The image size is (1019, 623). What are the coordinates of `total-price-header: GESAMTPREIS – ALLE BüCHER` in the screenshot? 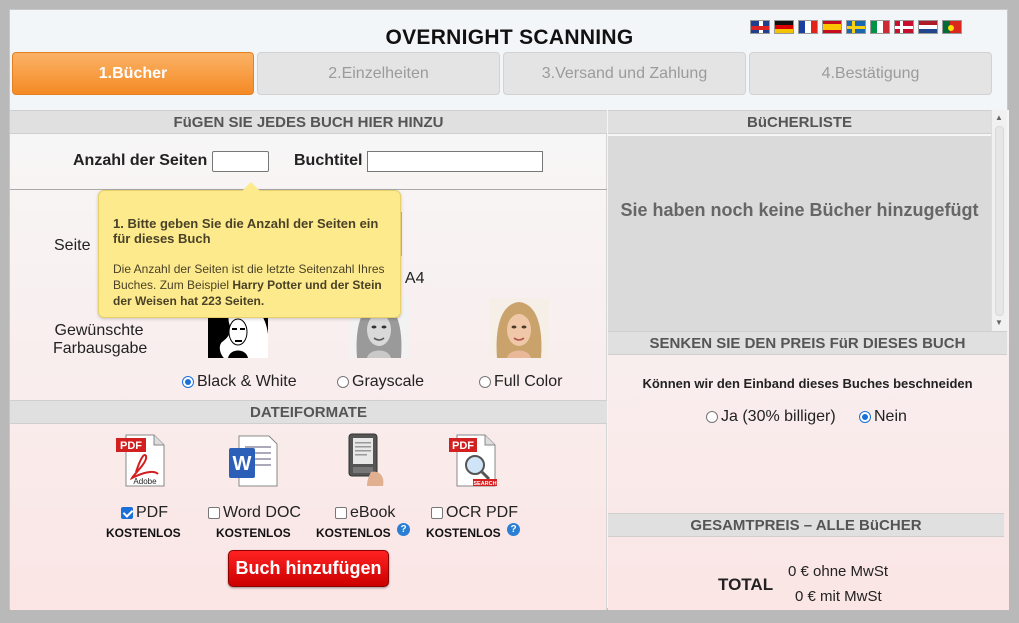 It's located at (806, 525).